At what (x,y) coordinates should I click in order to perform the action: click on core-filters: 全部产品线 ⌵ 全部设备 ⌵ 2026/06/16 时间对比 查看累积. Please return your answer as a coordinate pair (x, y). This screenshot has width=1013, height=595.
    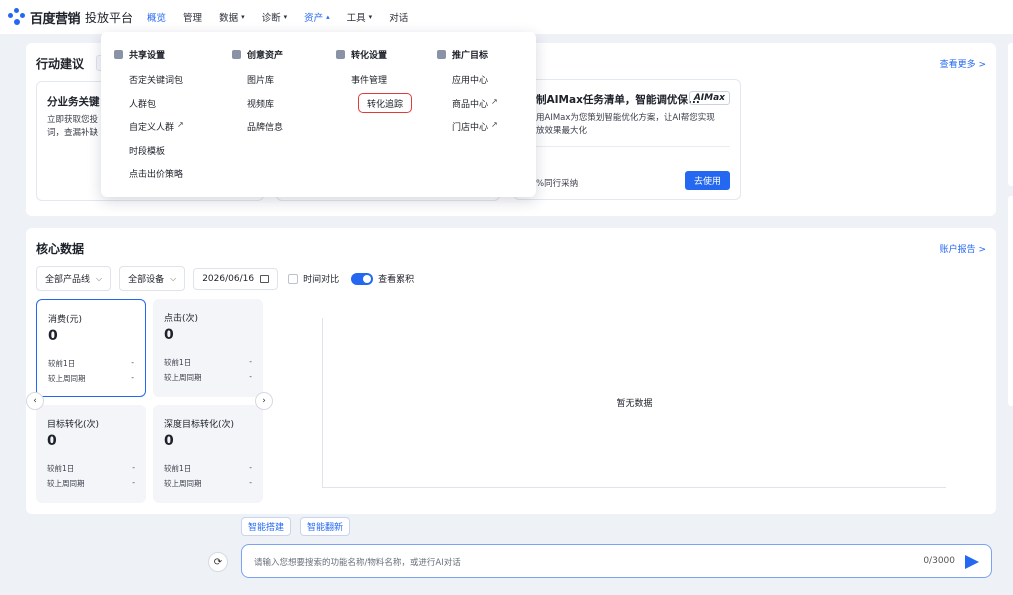
    Looking at the image, I should click on (225, 278).